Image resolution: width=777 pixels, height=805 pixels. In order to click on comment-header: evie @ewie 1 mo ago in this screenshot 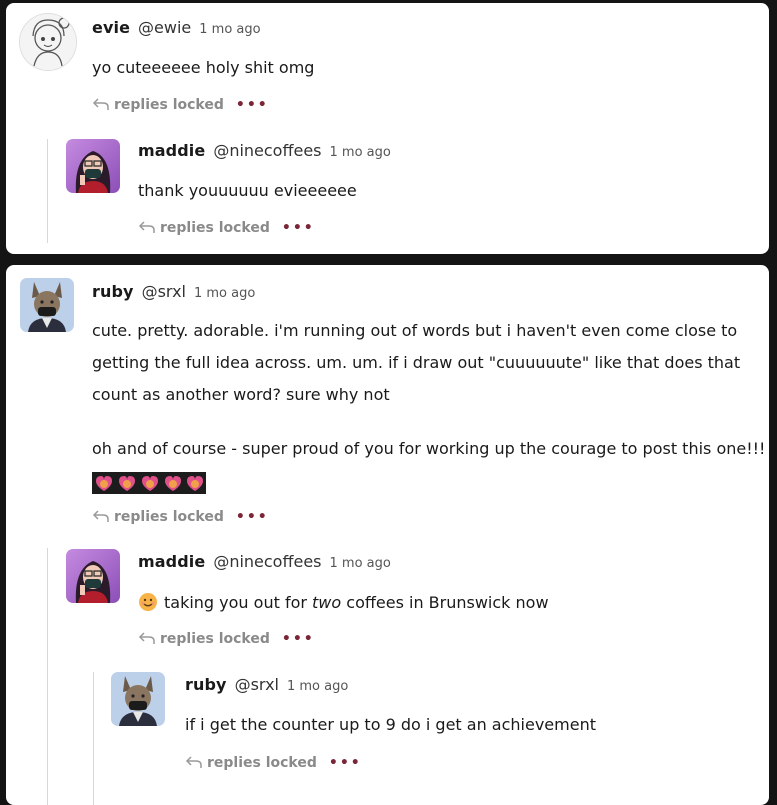, I will do `click(176, 30)`.